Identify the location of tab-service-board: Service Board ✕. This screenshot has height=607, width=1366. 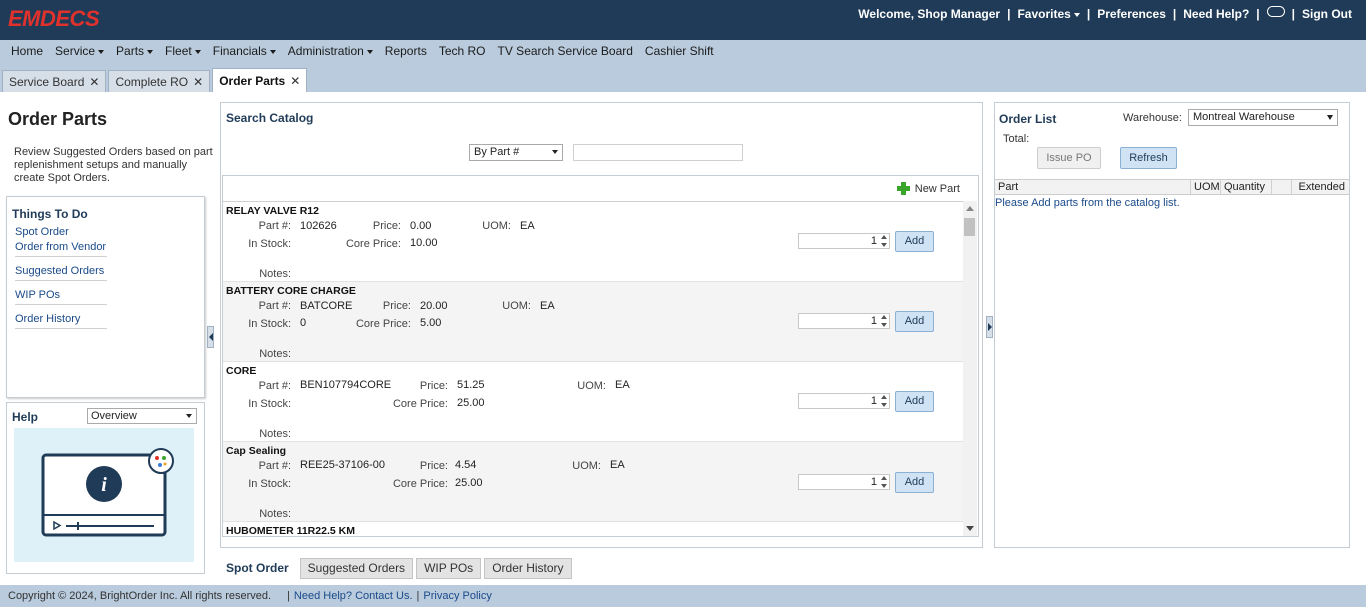
(54, 81).